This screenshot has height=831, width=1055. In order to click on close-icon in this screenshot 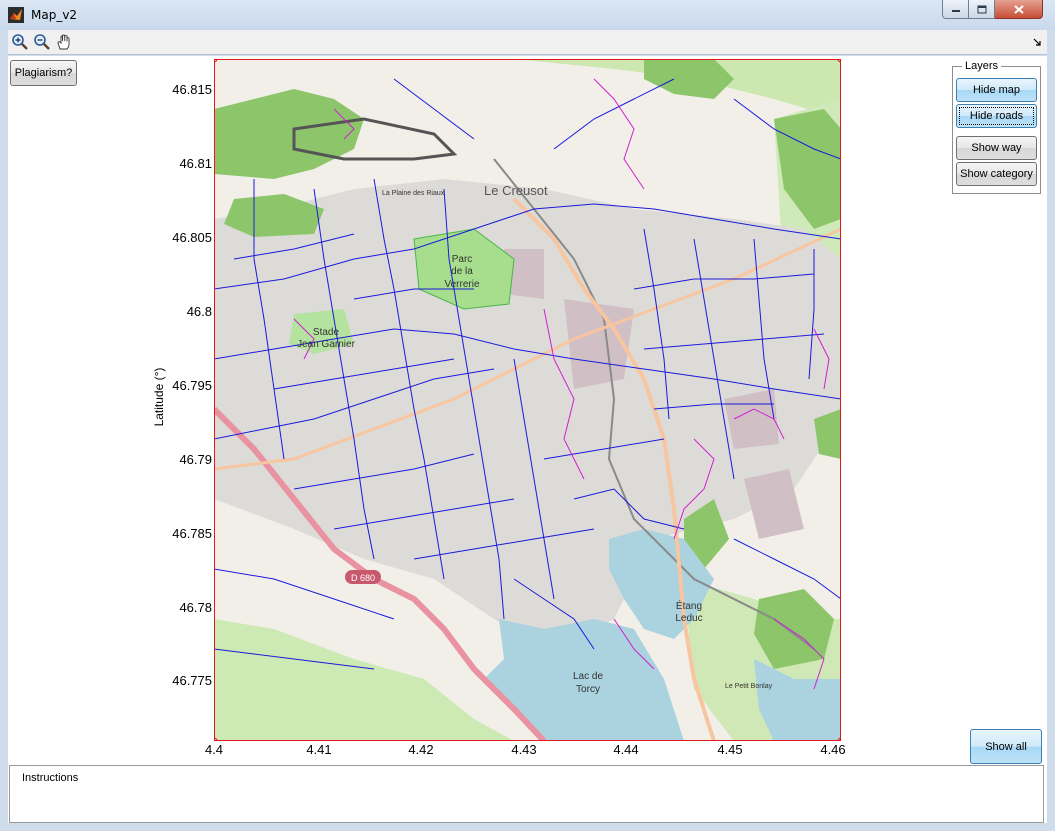, I will do `click(1018, 9)`.